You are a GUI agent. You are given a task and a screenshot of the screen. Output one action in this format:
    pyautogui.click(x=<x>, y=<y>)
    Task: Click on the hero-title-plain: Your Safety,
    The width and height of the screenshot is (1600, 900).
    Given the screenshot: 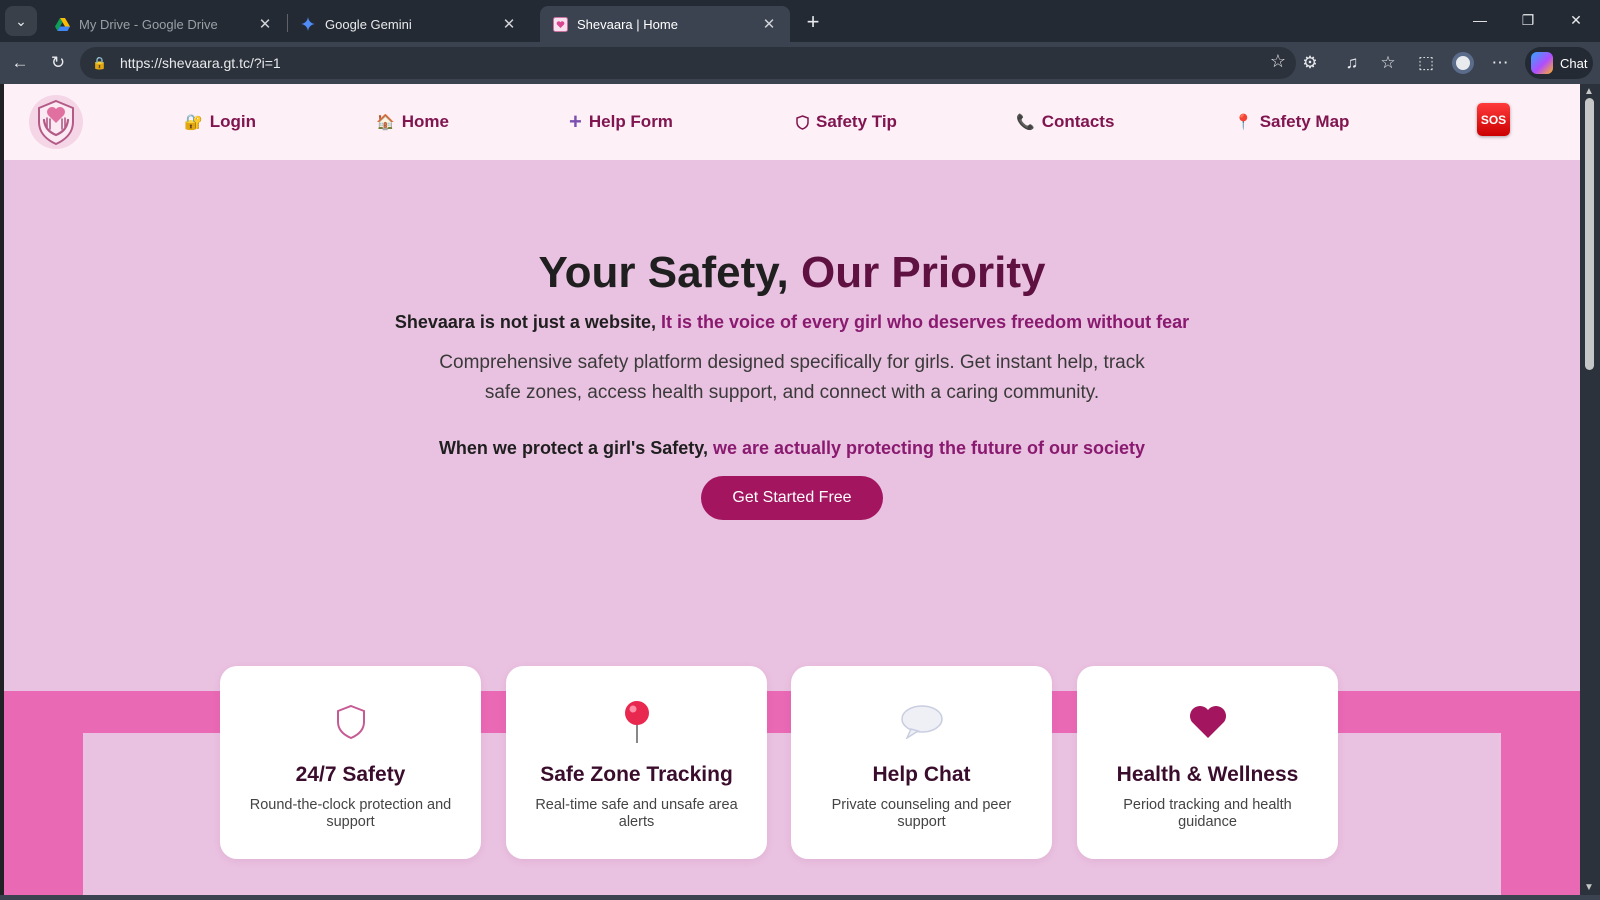 What is the action you would take?
    pyautogui.click(x=669, y=272)
    